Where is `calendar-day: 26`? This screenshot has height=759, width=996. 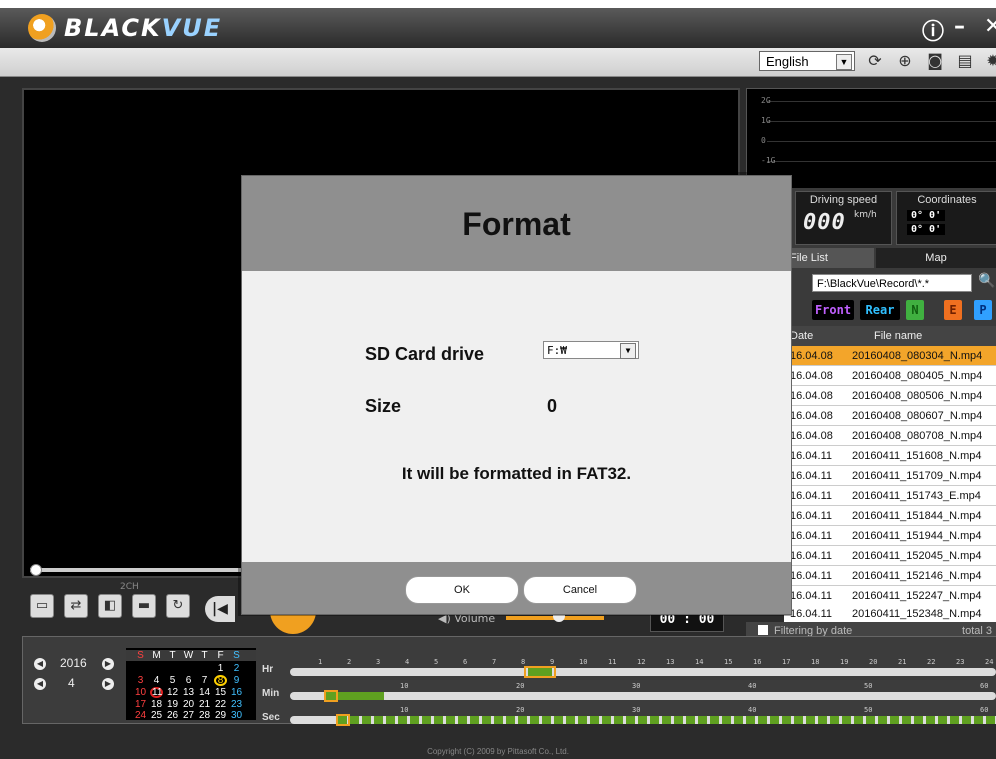 calendar-day: 26 is located at coordinates (172, 715).